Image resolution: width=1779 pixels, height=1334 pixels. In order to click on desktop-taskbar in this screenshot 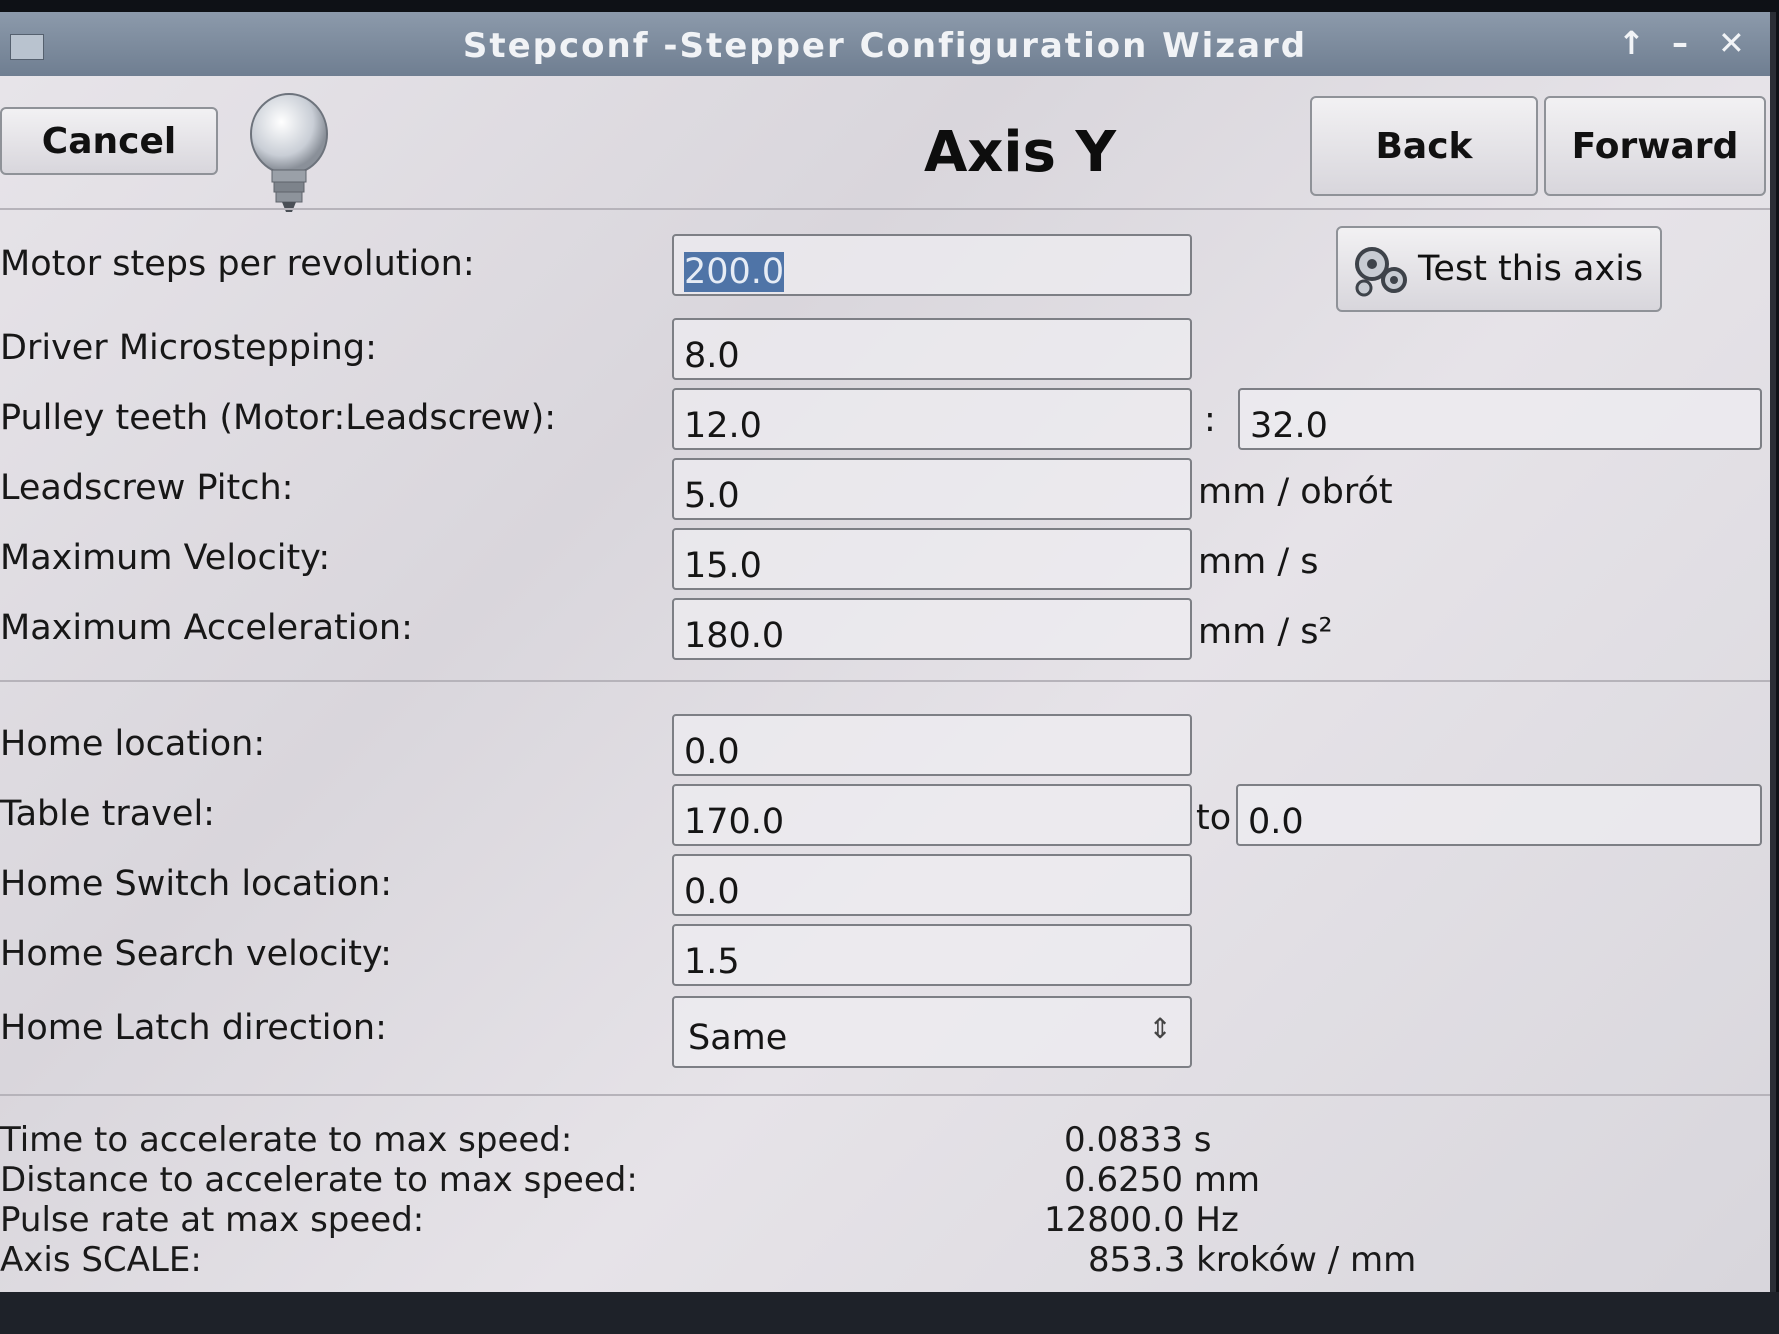, I will do `click(889, 1313)`.